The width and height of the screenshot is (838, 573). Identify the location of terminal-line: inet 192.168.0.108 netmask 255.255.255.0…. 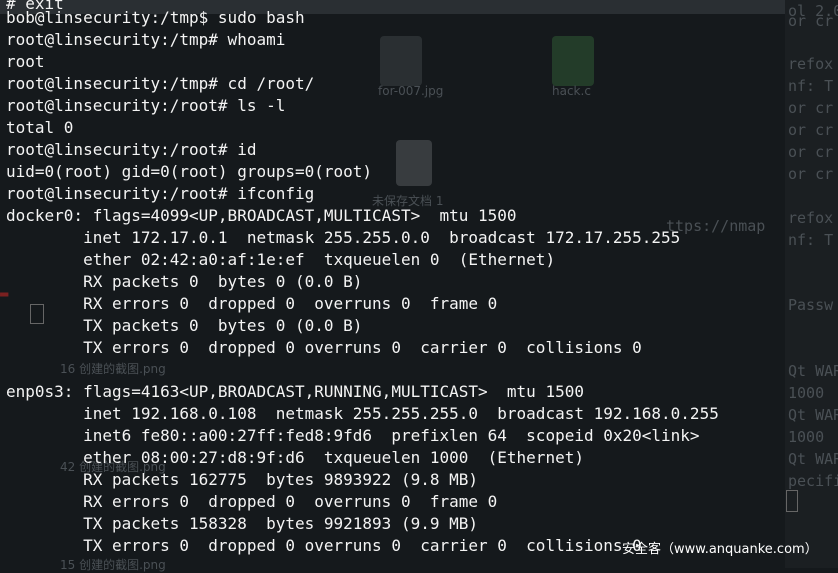
(362, 413).